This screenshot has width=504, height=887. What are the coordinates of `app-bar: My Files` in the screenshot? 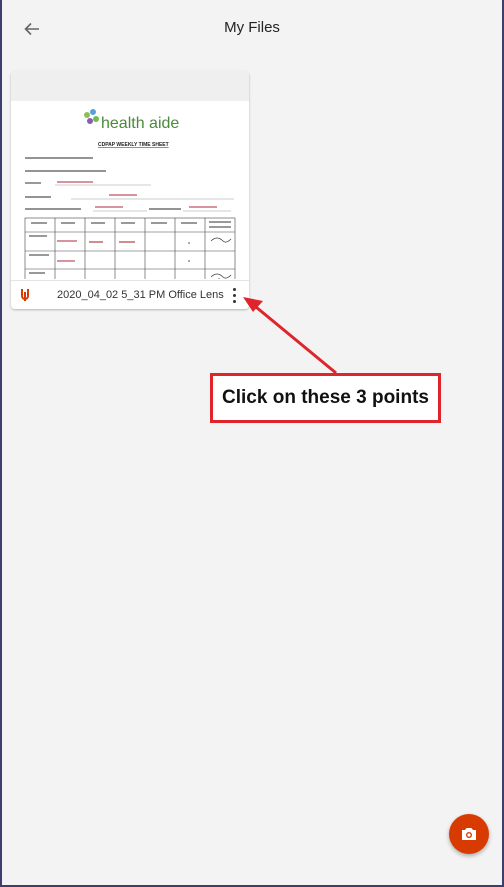 It's located at (252, 29).